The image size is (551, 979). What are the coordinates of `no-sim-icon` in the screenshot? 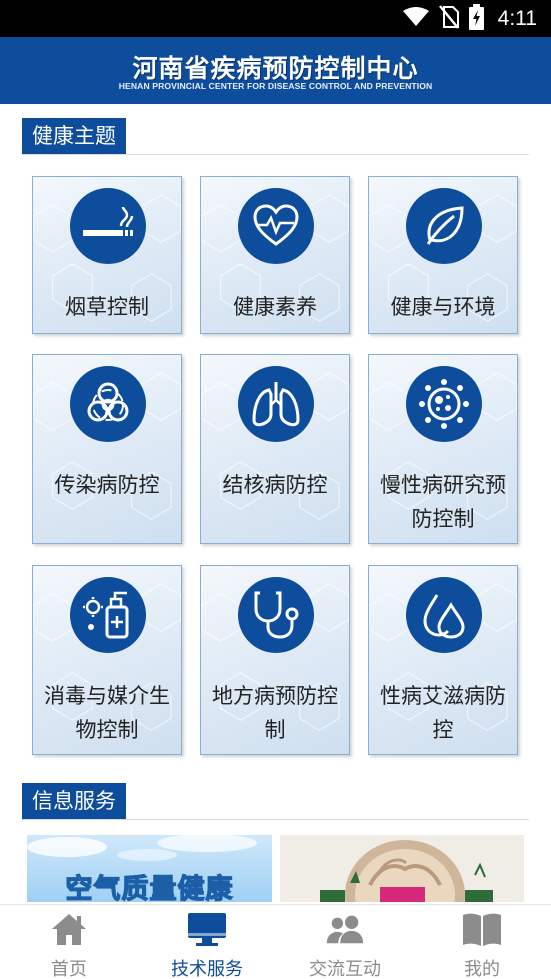 It's located at (448, 18).